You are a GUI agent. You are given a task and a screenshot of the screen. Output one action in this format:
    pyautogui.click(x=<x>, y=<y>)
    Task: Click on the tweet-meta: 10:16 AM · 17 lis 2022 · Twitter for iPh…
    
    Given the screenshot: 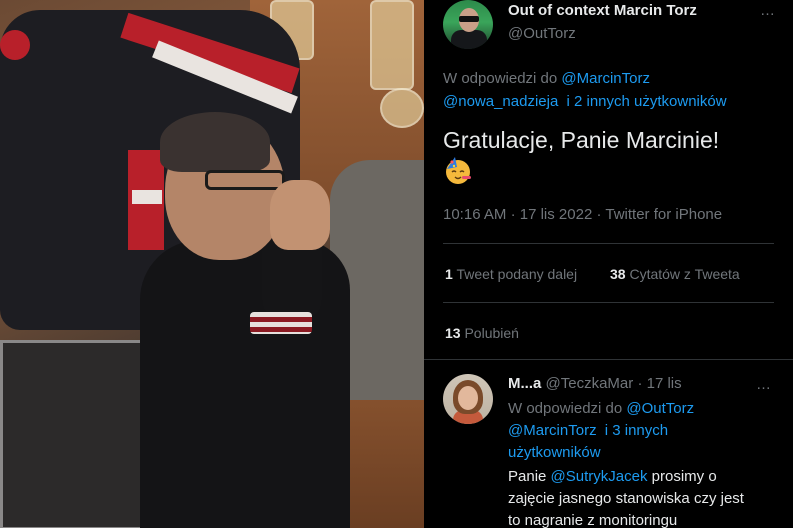 What is the action you would take?
    pyautogui.click(x=583, y=214)
    